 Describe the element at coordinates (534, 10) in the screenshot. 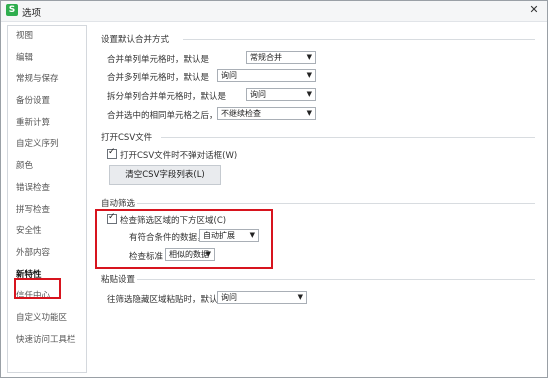

I see `close-icon: ✕` at that location.